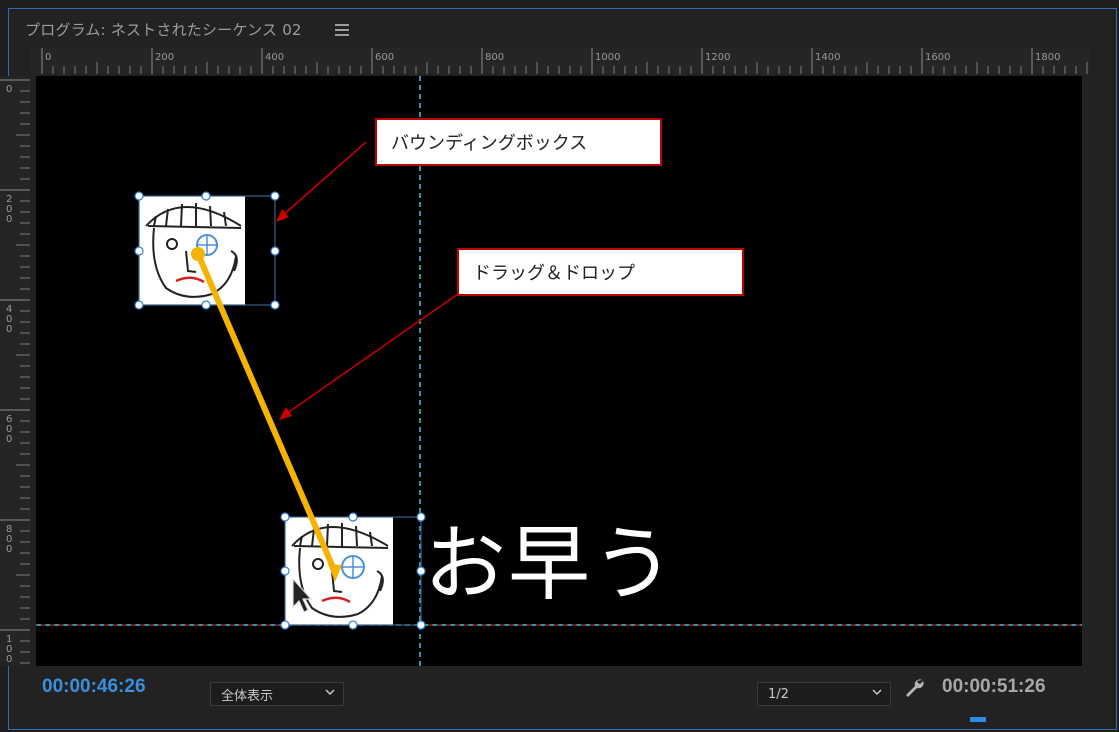 The image size is (1119, 732). I want to click on ruler-label: 1800, so click(1047, 57).